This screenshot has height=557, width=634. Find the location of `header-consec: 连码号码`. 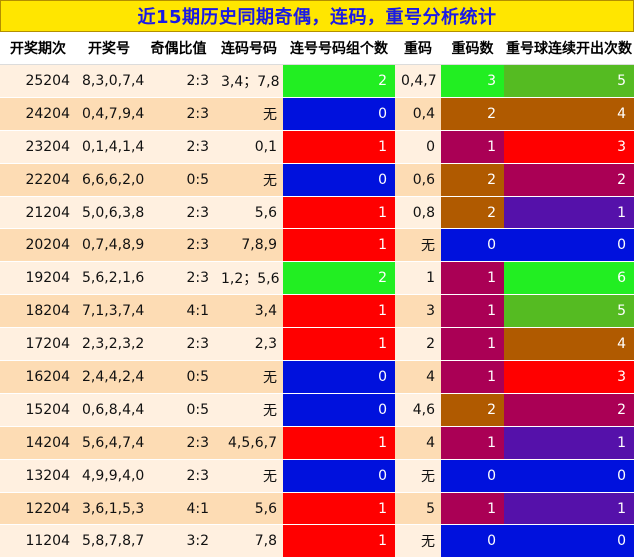

header-consec: 连码号码 is located at coordinates (249, 48).